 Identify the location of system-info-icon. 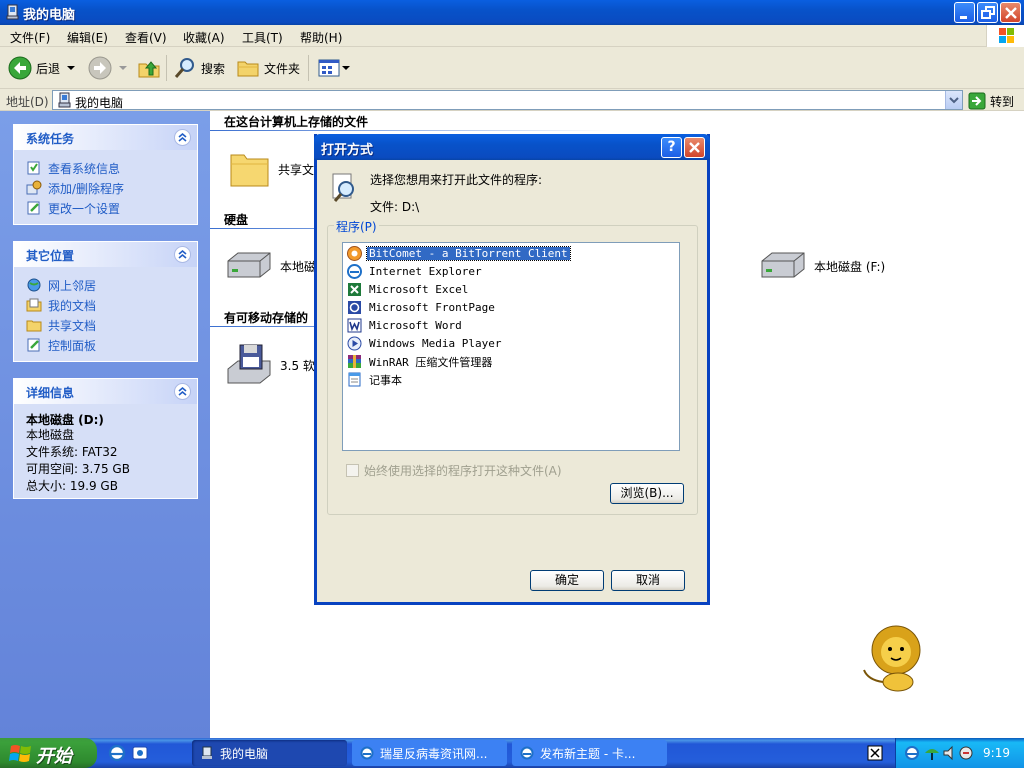
(33, 168).